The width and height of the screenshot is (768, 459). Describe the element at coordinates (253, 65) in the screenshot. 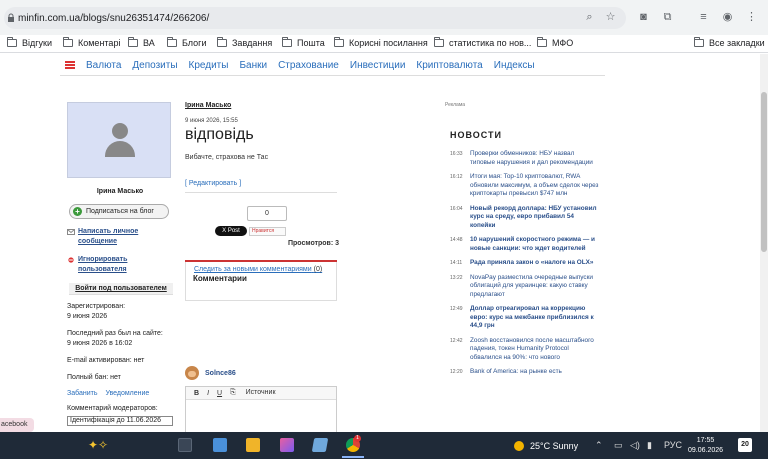

I see `nav-item-banks: Банки` at that location.